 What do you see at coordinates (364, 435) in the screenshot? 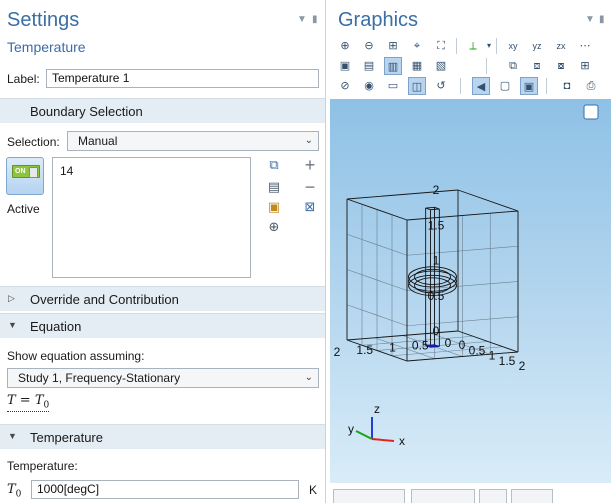
I see `triad-y-axis` at bounding box center [364, 435].